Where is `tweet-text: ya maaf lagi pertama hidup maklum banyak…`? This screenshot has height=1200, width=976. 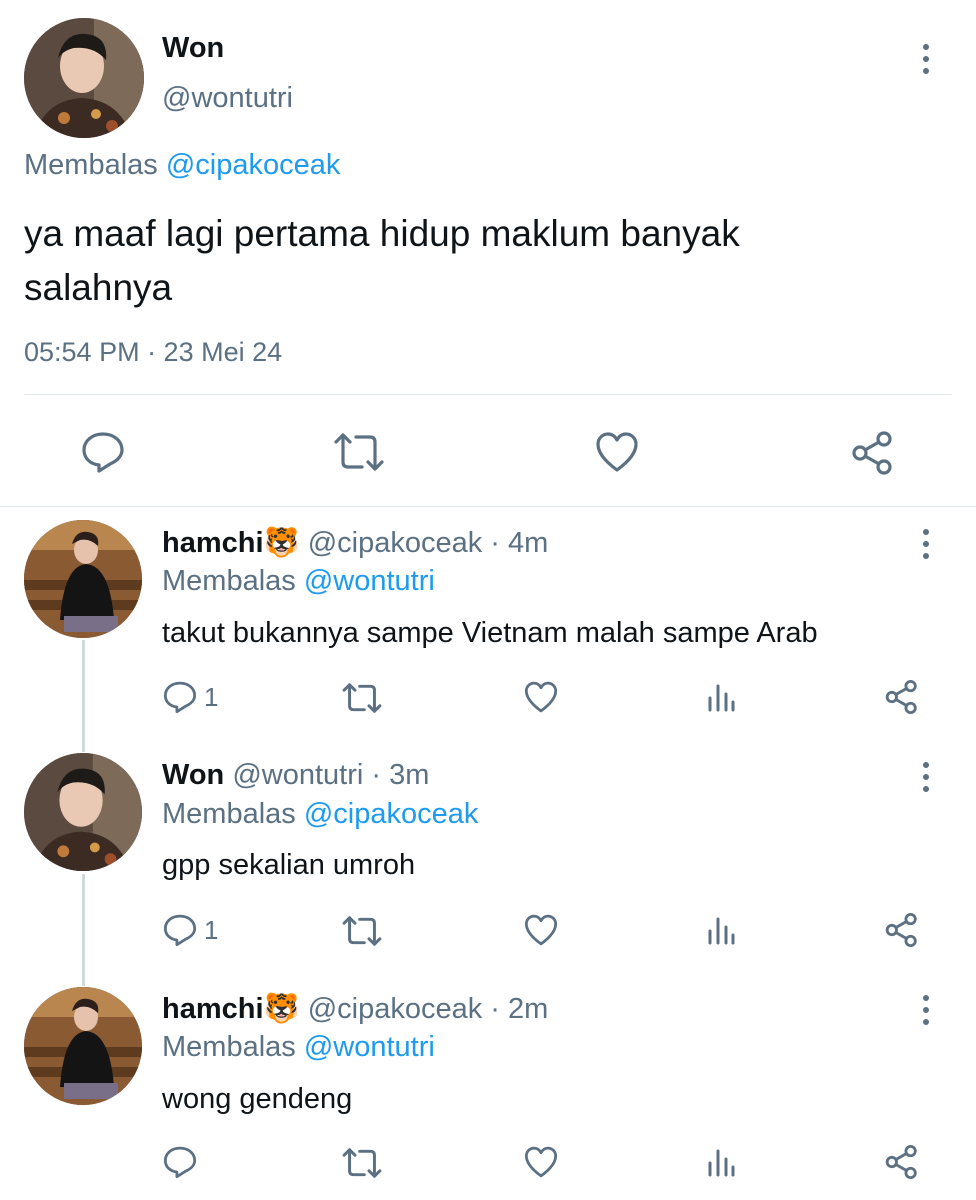
tweet-text: ya maaf lagi pertama hidup maklum banyak… is located at coordinates (382, 261).